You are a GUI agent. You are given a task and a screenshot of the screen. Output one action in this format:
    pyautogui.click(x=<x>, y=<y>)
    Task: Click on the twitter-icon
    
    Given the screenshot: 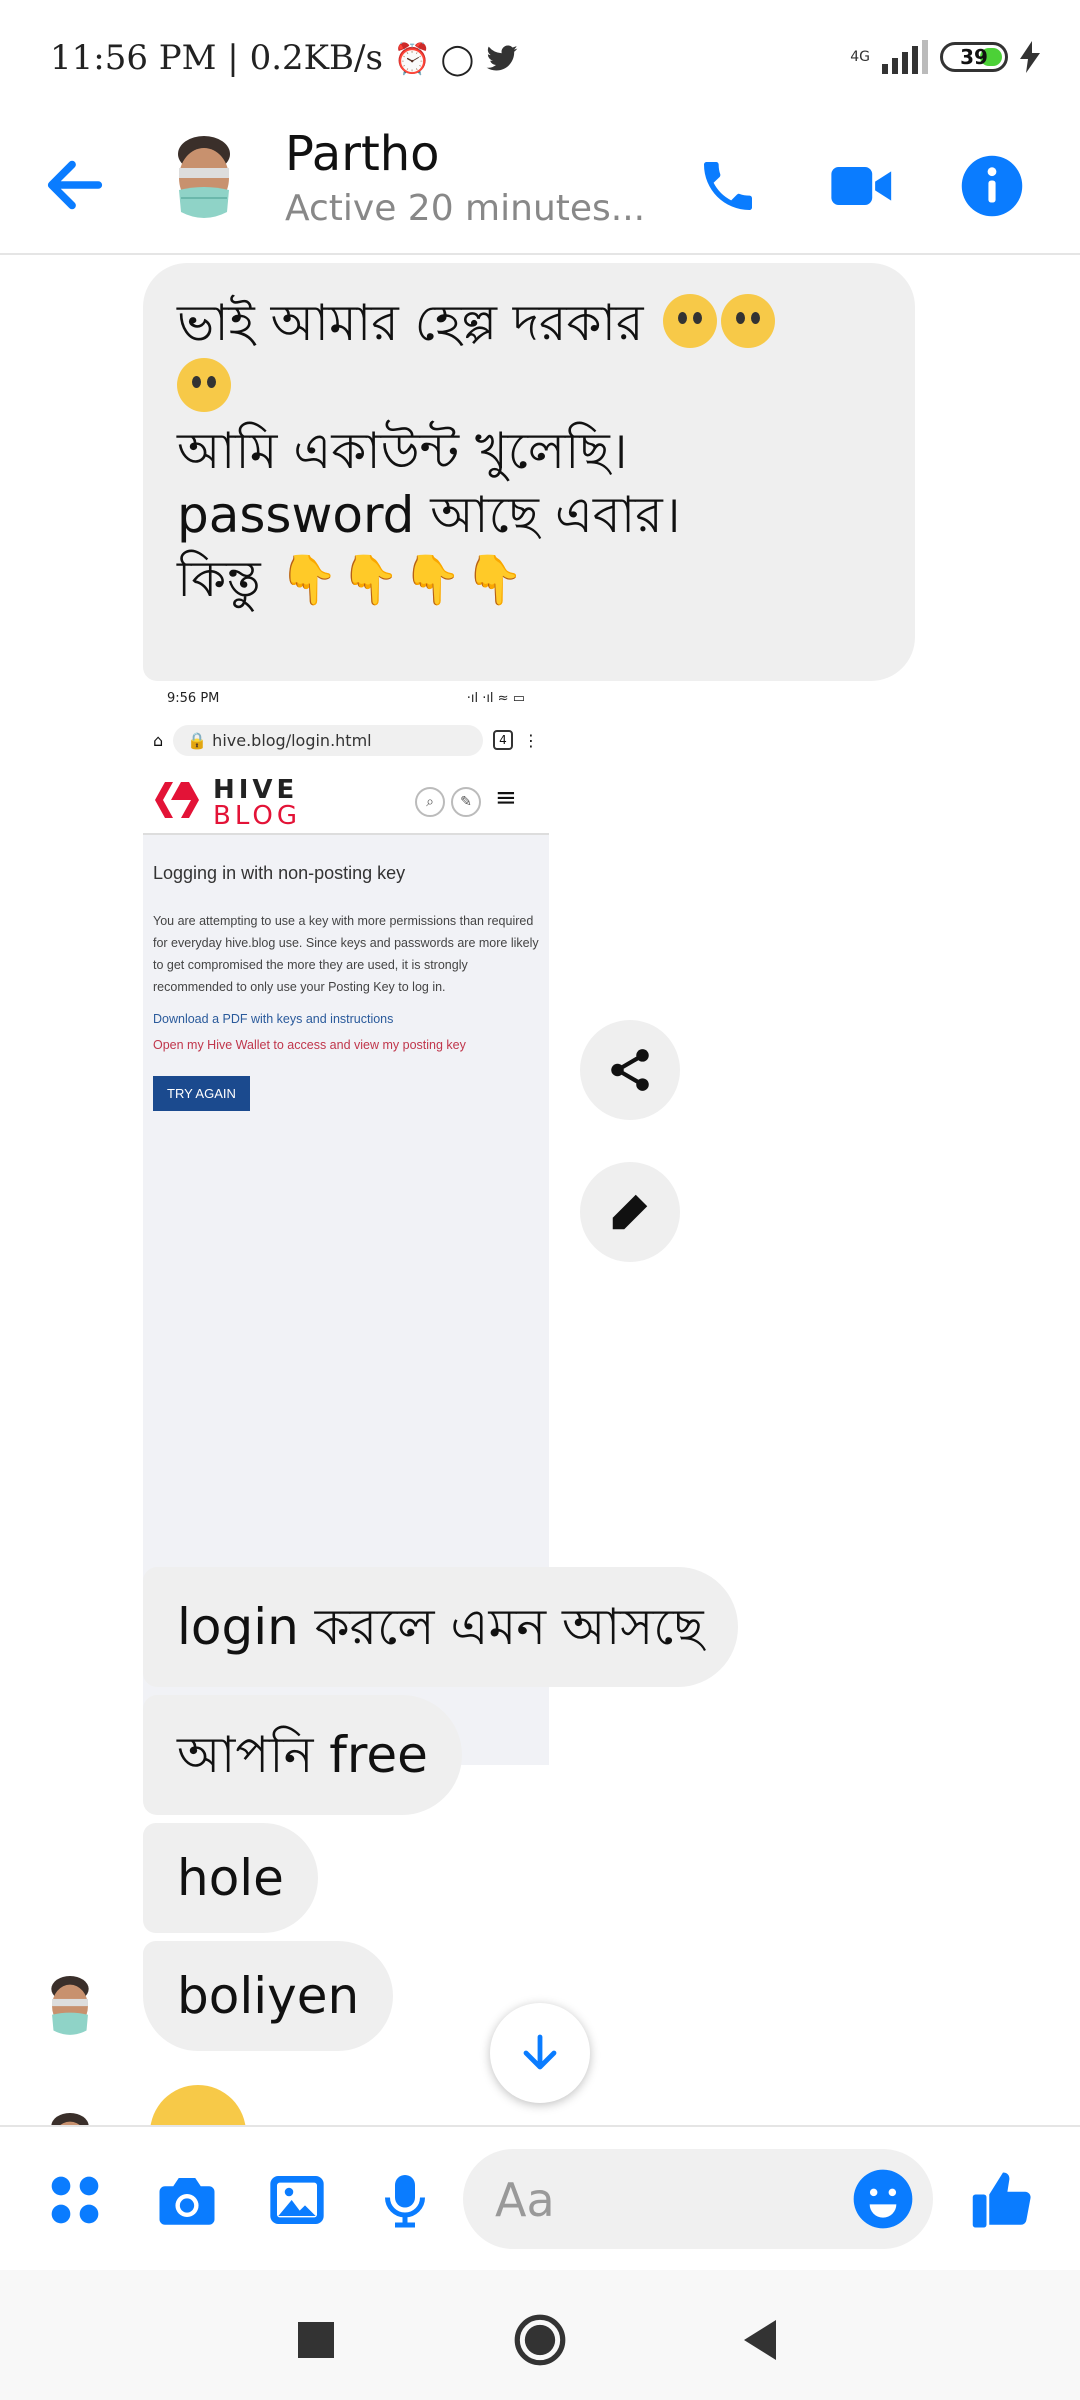 What is the action you would take?
    pyautogui.click(x=502, y=58)
    